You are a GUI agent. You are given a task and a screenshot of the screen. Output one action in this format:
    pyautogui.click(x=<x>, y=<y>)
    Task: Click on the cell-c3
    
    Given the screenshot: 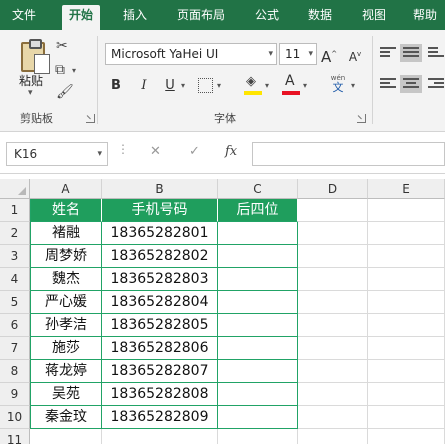 What is the action you would take?
    pyautogui.click(x=258, y=256)
    